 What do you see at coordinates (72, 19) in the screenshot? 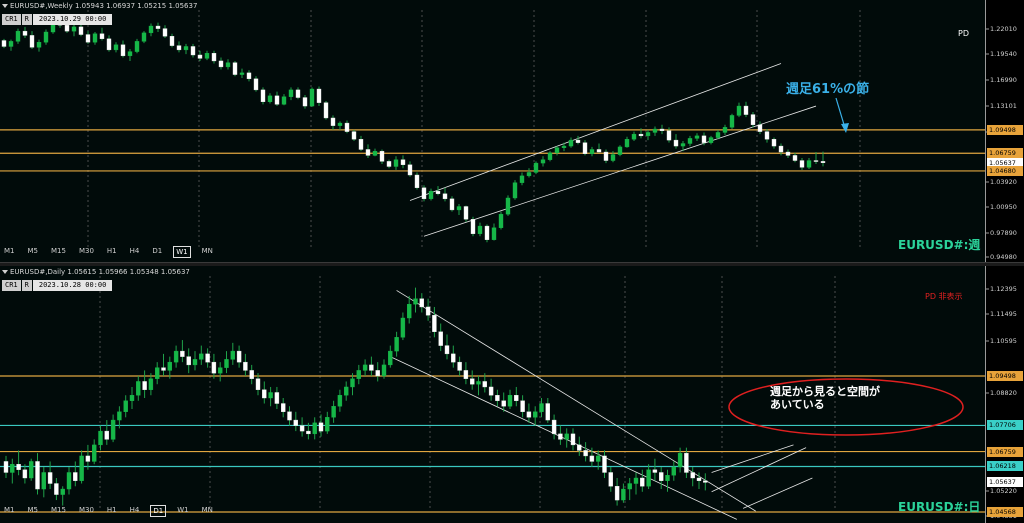
I see `weekly-date-box: 2023.10.29 00:00` at bounding box center [72, 19].